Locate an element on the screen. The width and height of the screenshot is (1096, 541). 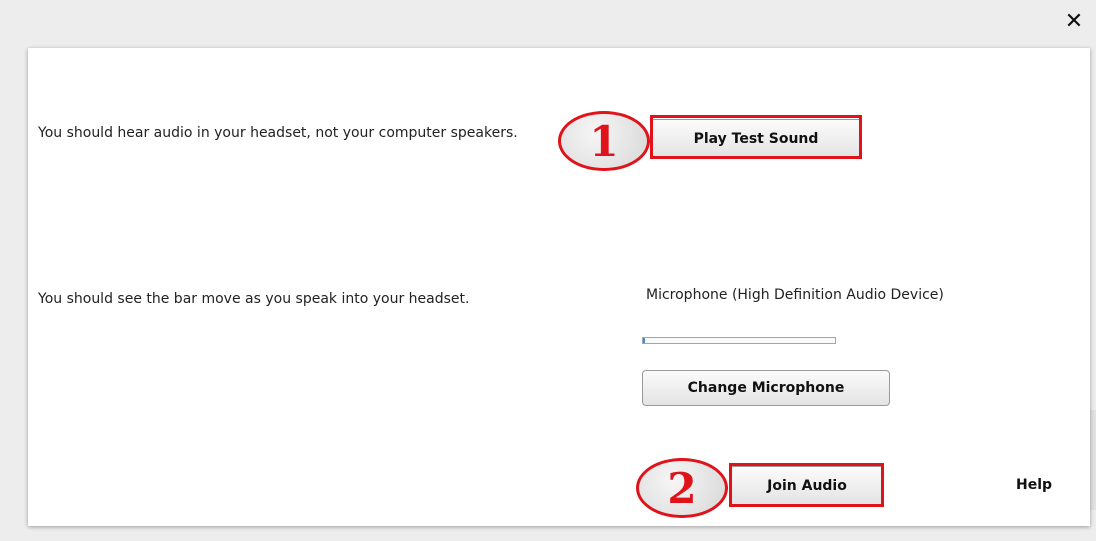
change-microphone-button: Change Microphone is located at coordinates (766, 388).